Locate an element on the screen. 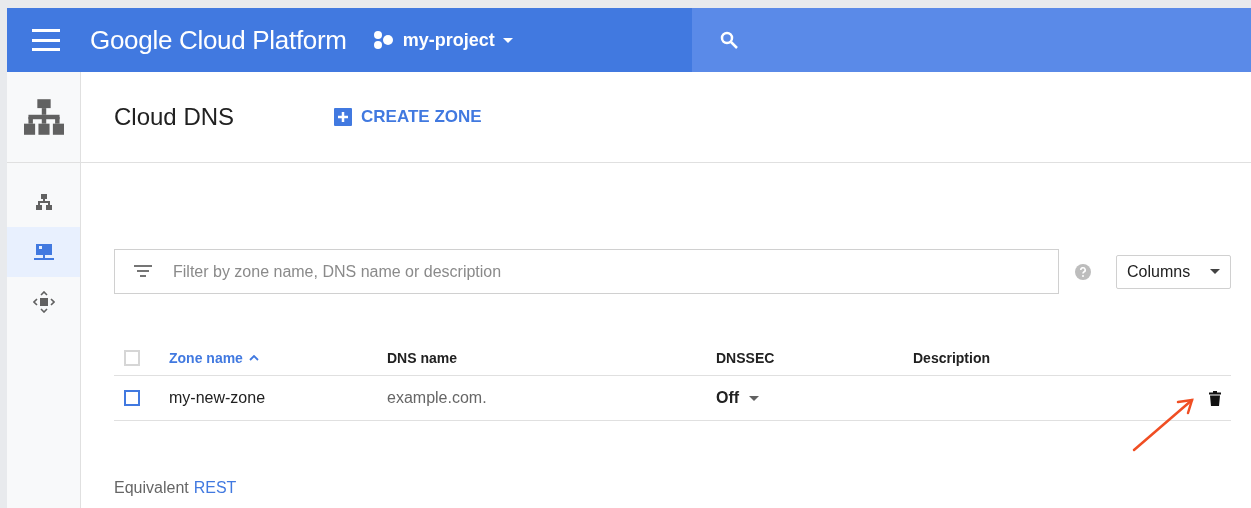 This screenshot has height=508, width=1251. delete-button is located at coordinates (1215, 398).